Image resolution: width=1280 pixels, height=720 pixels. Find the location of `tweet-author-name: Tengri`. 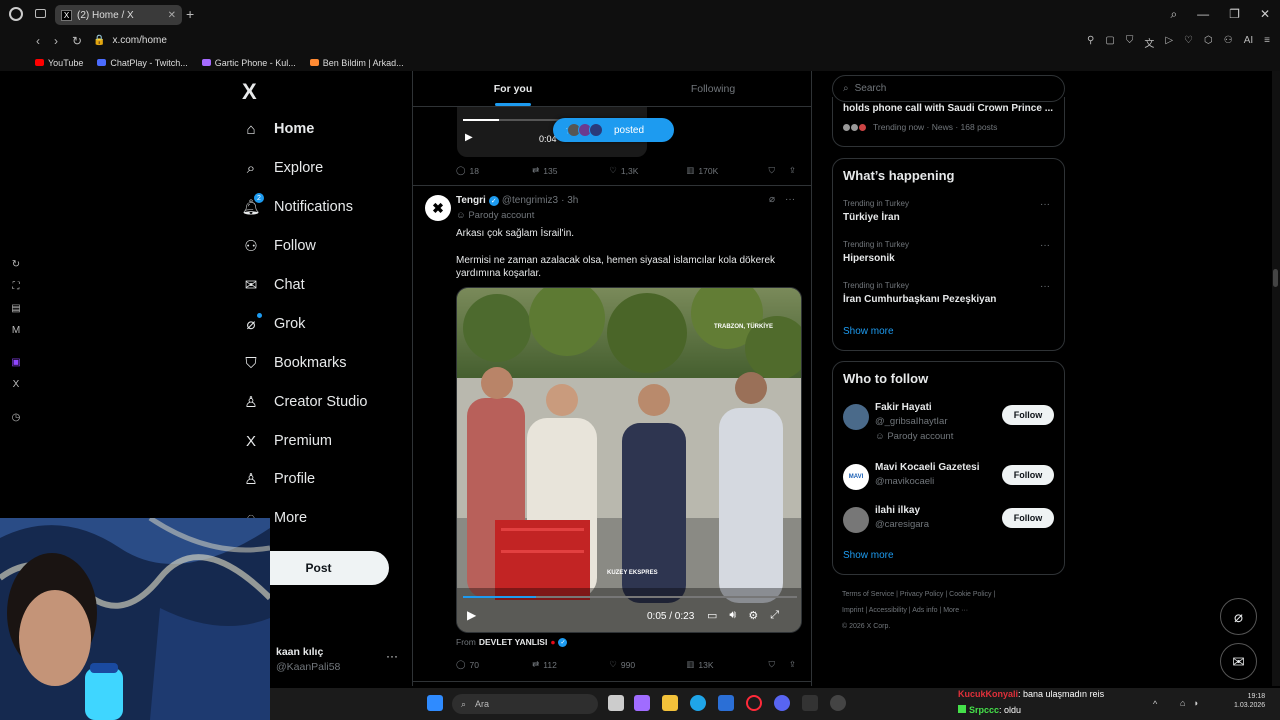

tweet-author-name: Tengri is located at coordinates (471, 200).